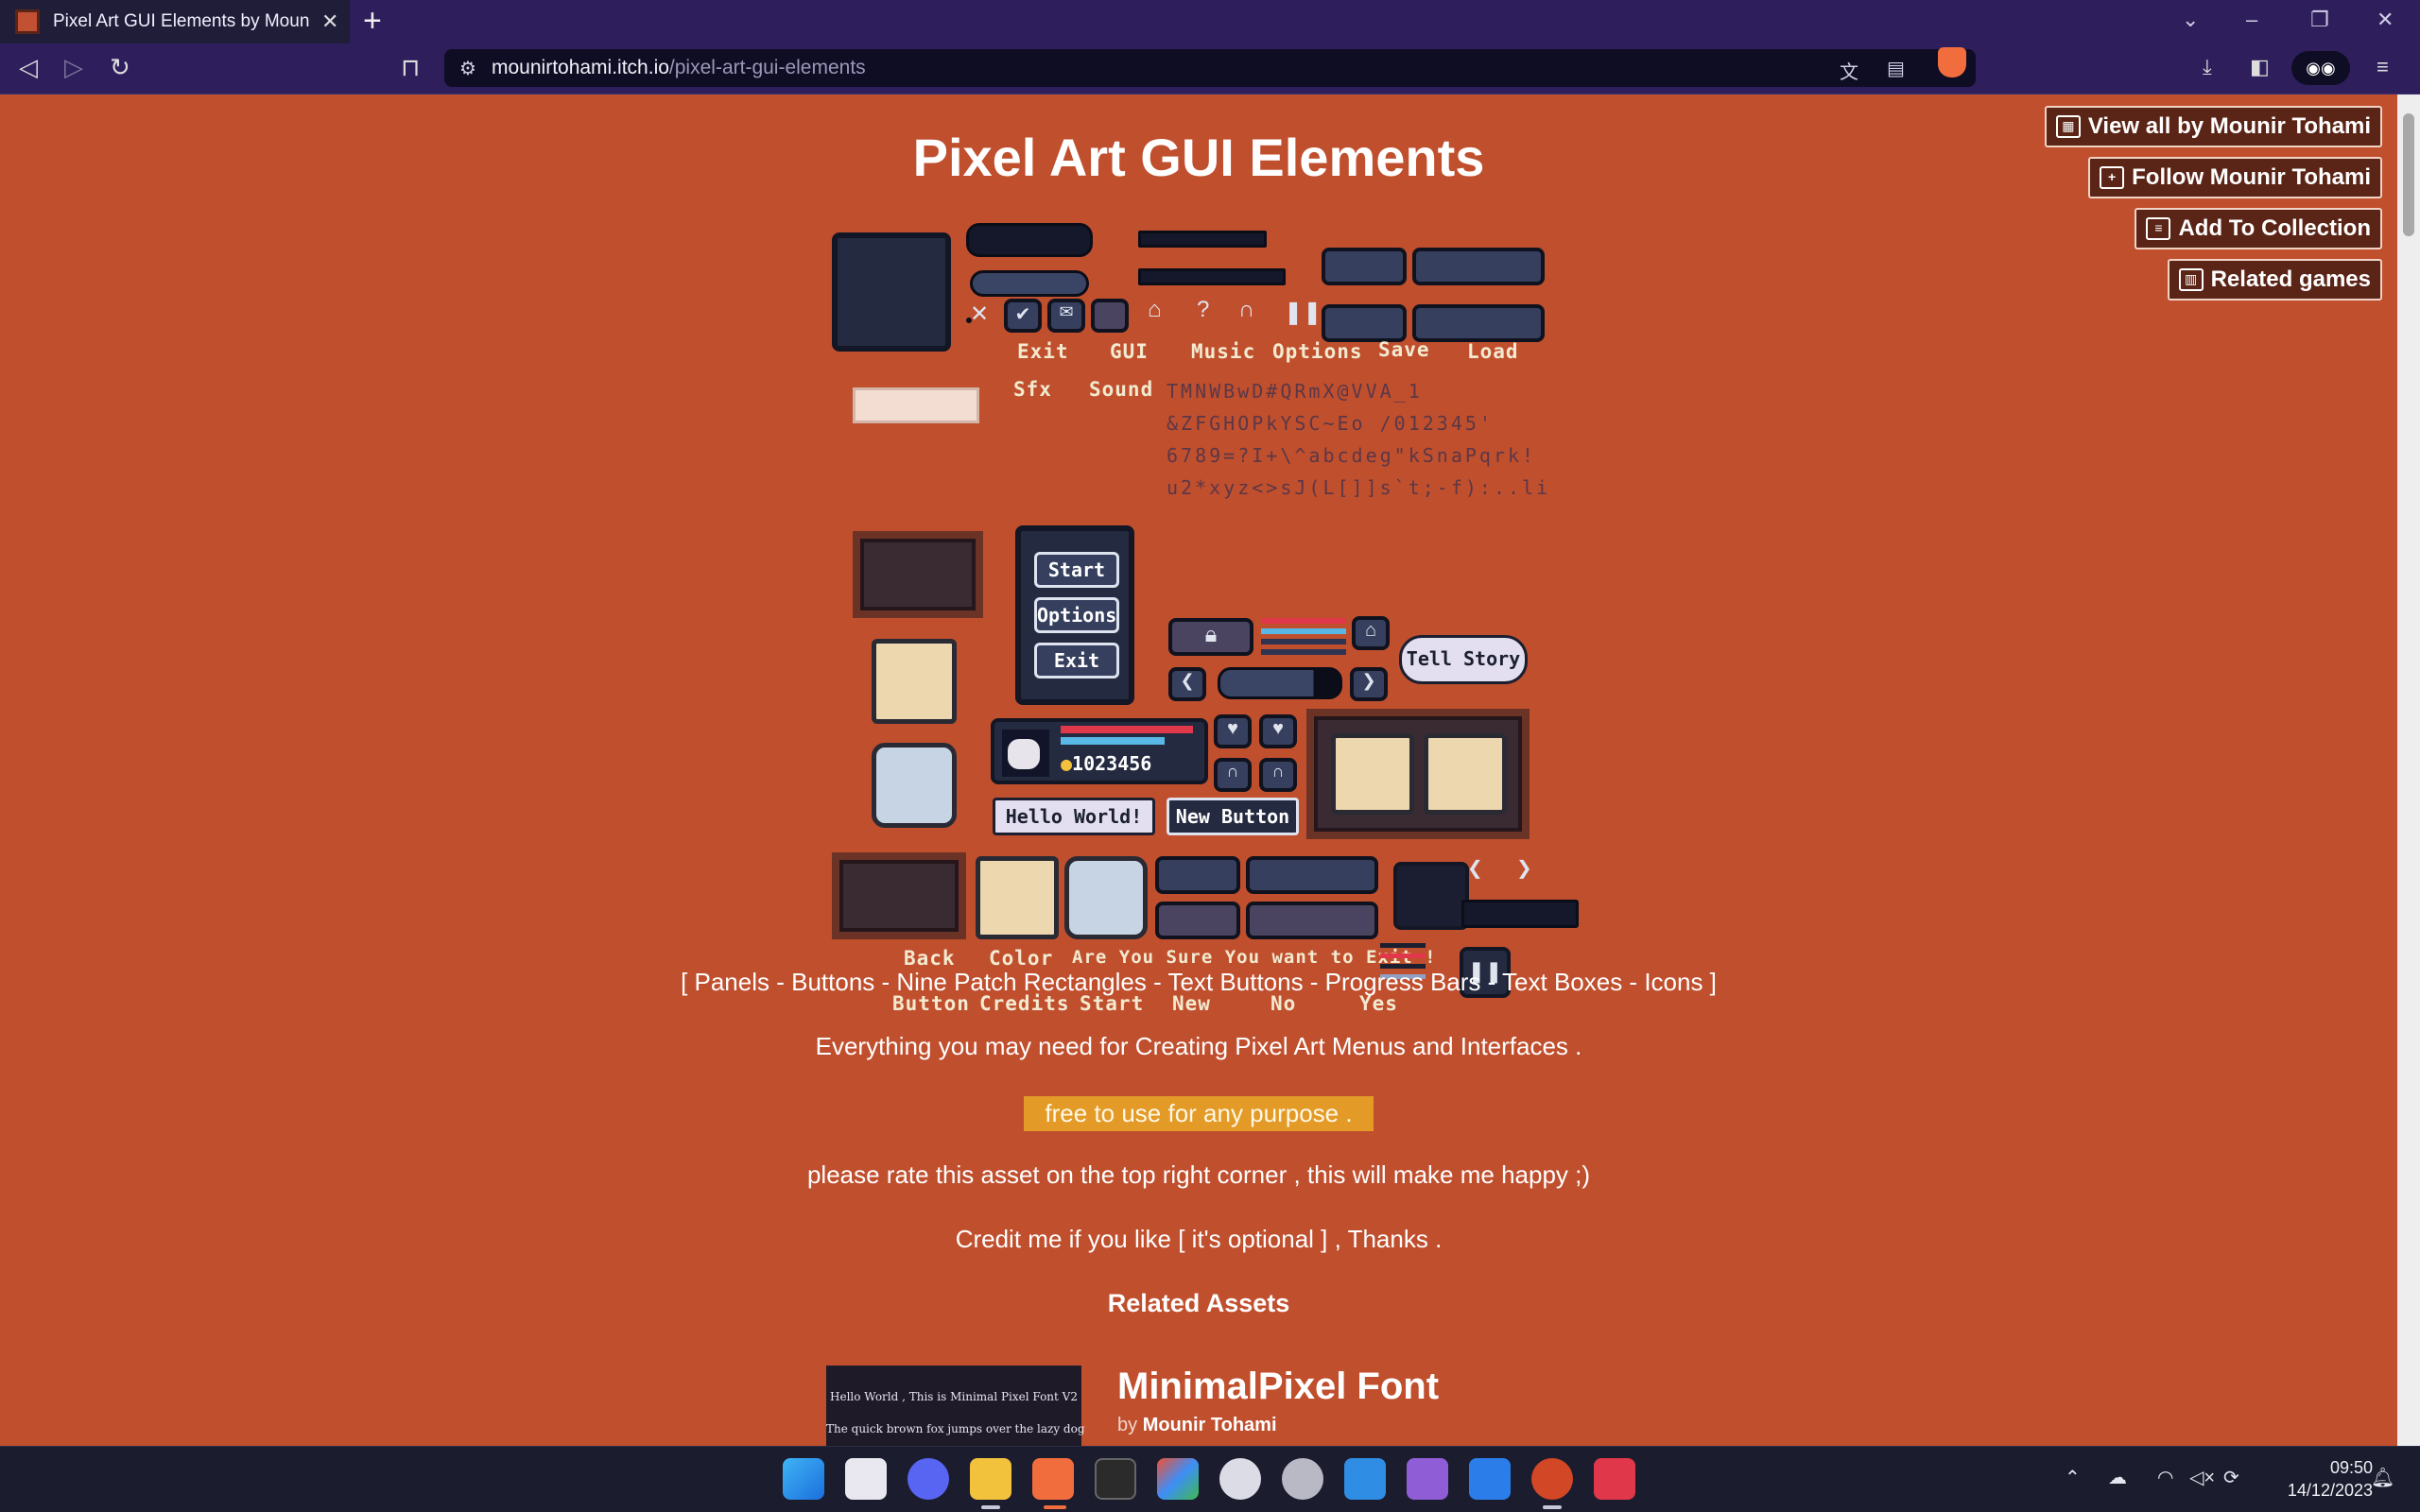  I want to click on preview-label-load: Load, so click(1493, 351).